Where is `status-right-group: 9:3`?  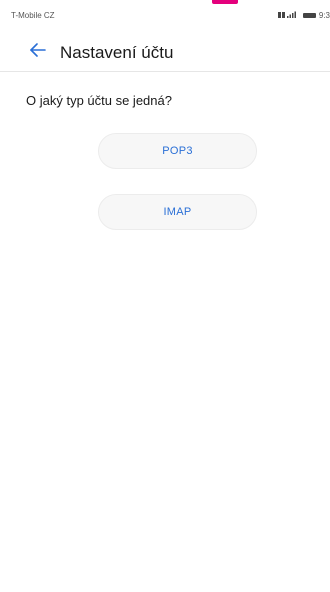 status-right-group: 9:3 is located at coordinates (303, 15).